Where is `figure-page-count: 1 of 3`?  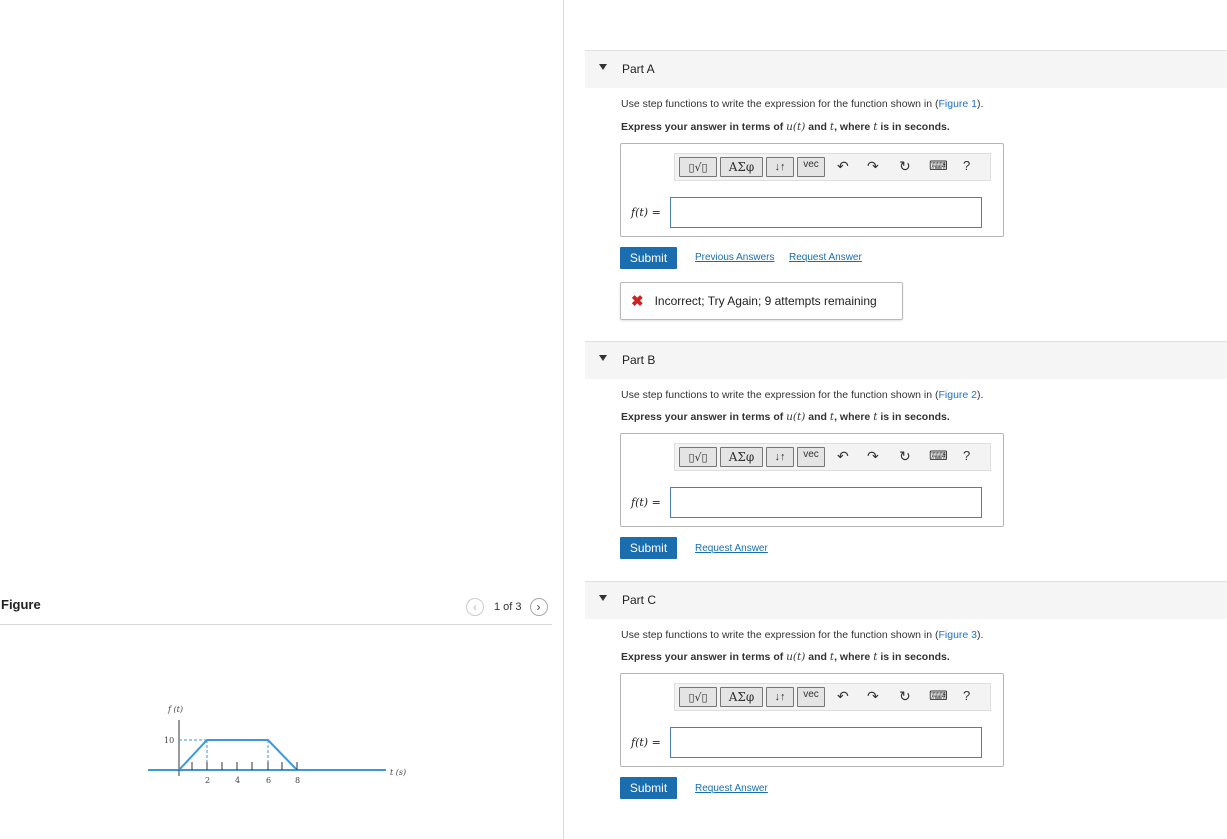 figure-page-count: 1 of 3 is located at coordinates (508, 607).